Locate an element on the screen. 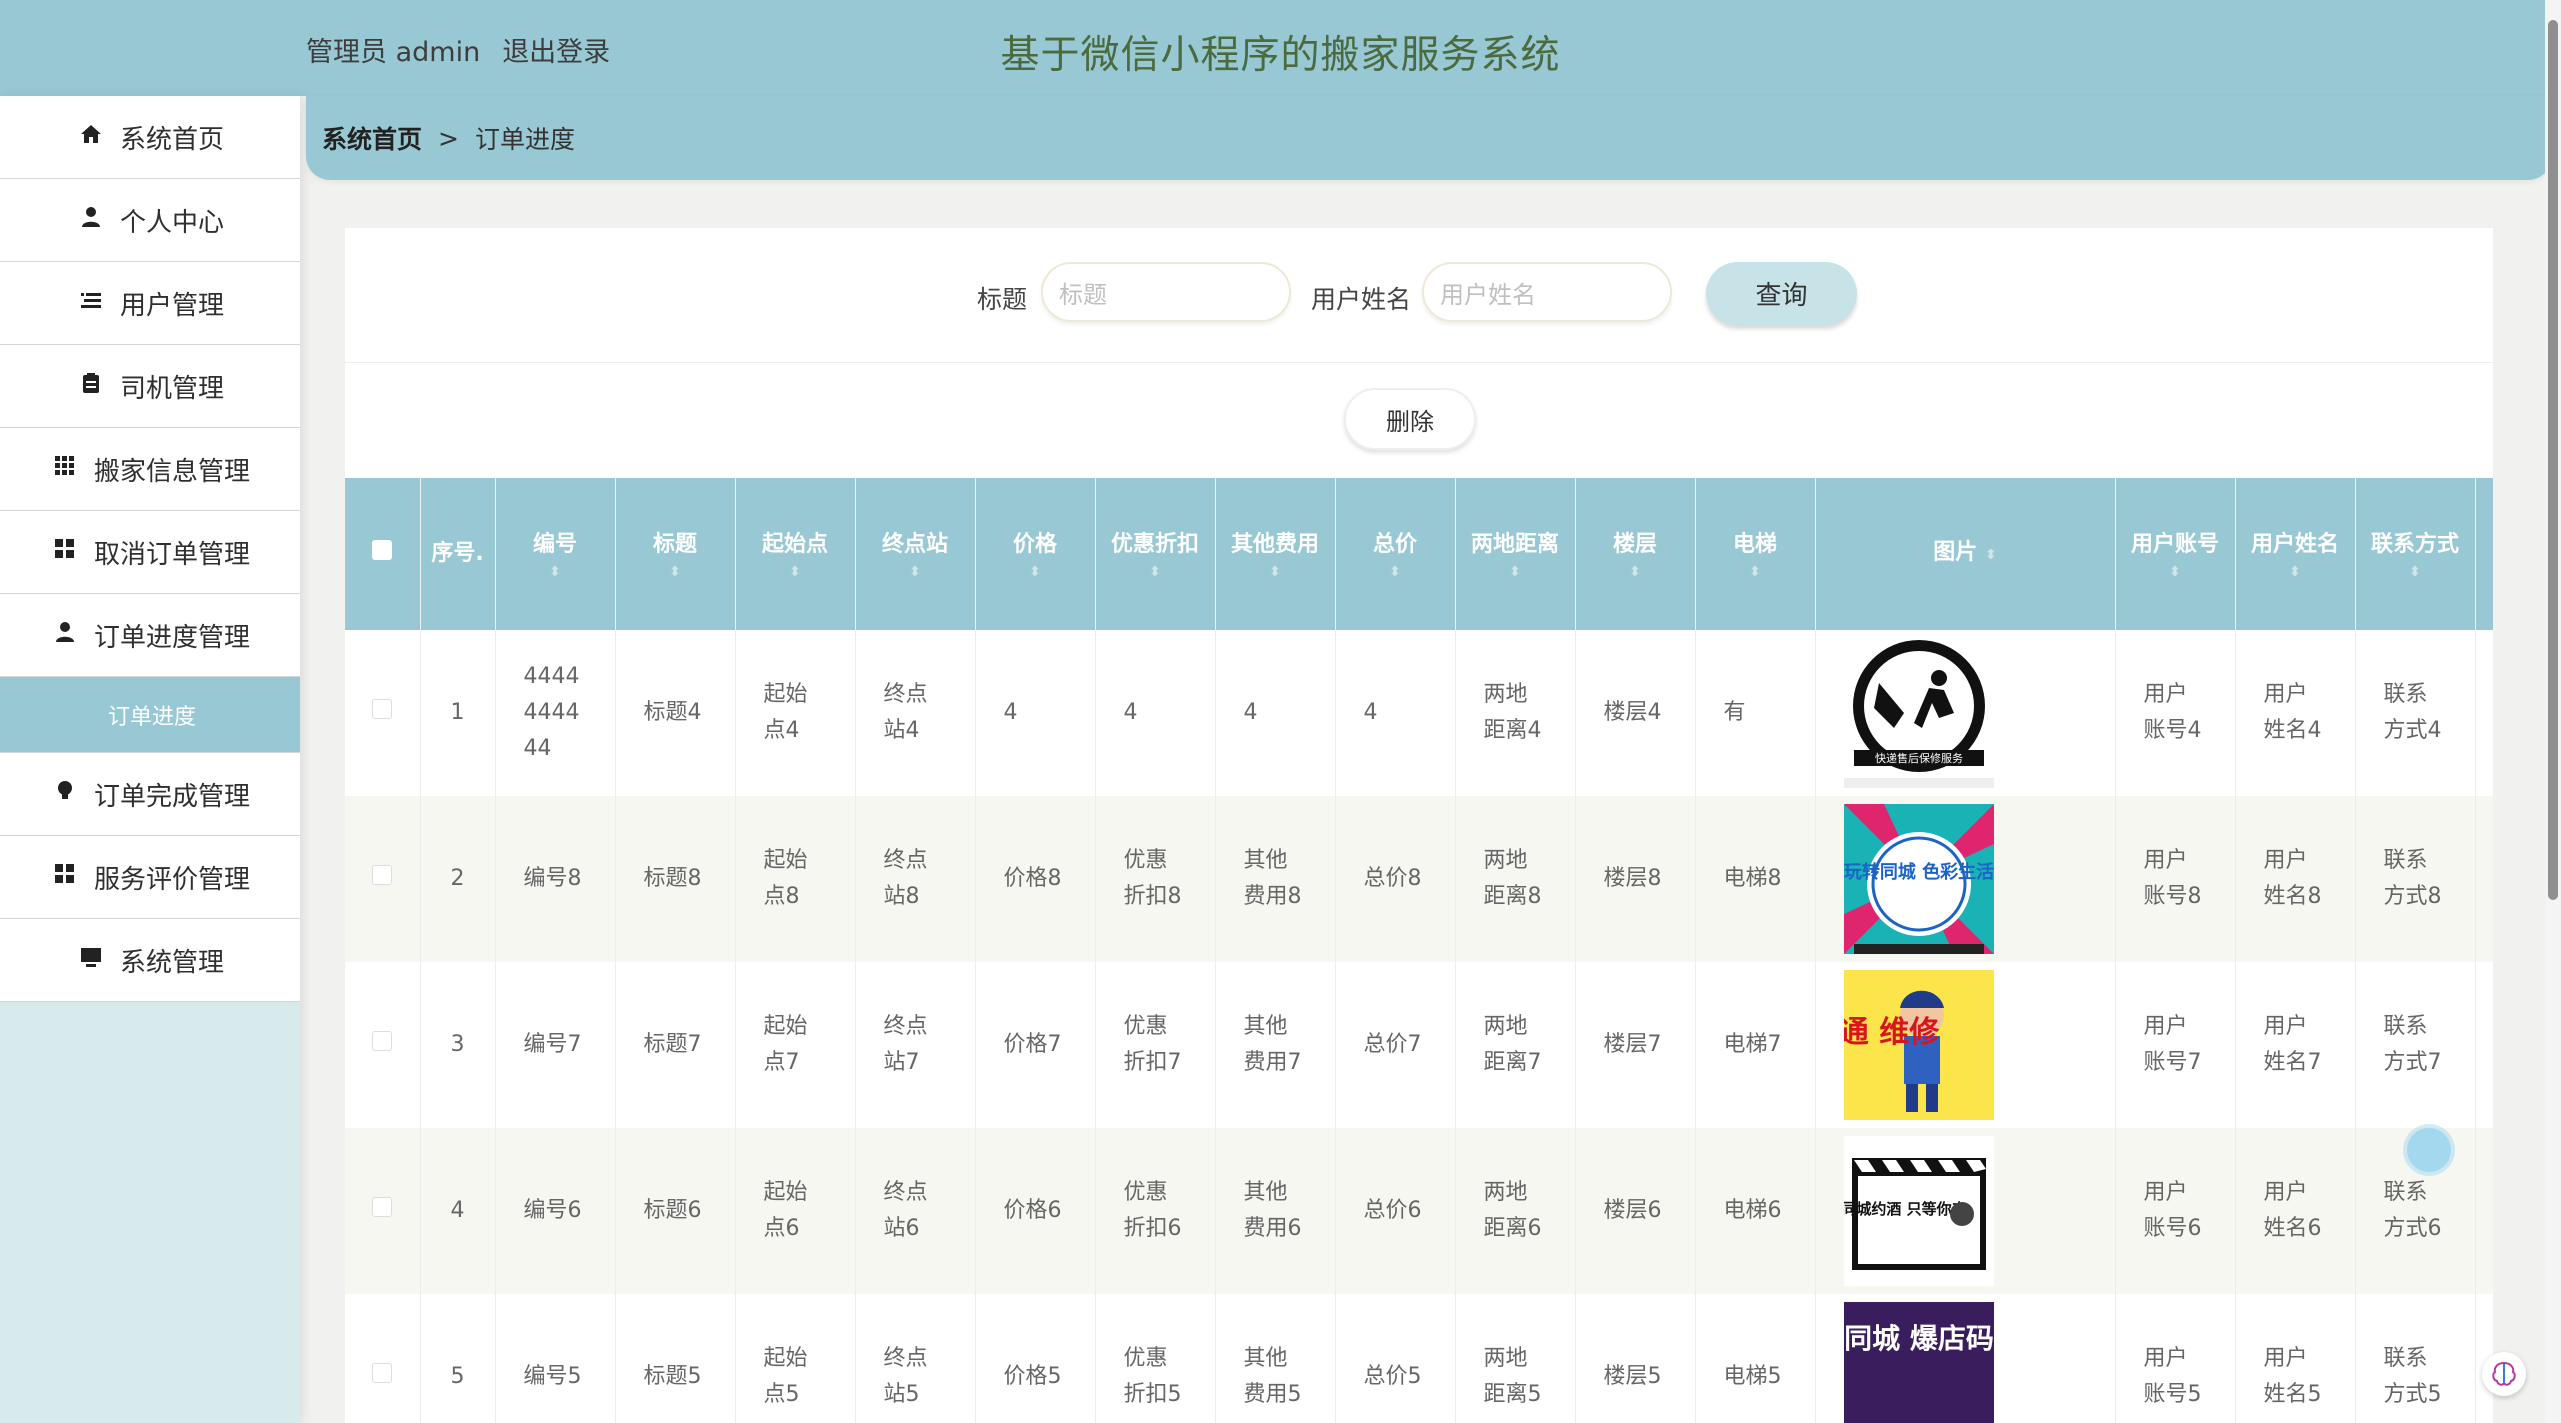 The width and height of the screenshot is (2561, 1423). column-header: 其他费用⬍ is located at coordinates (1275, 554).